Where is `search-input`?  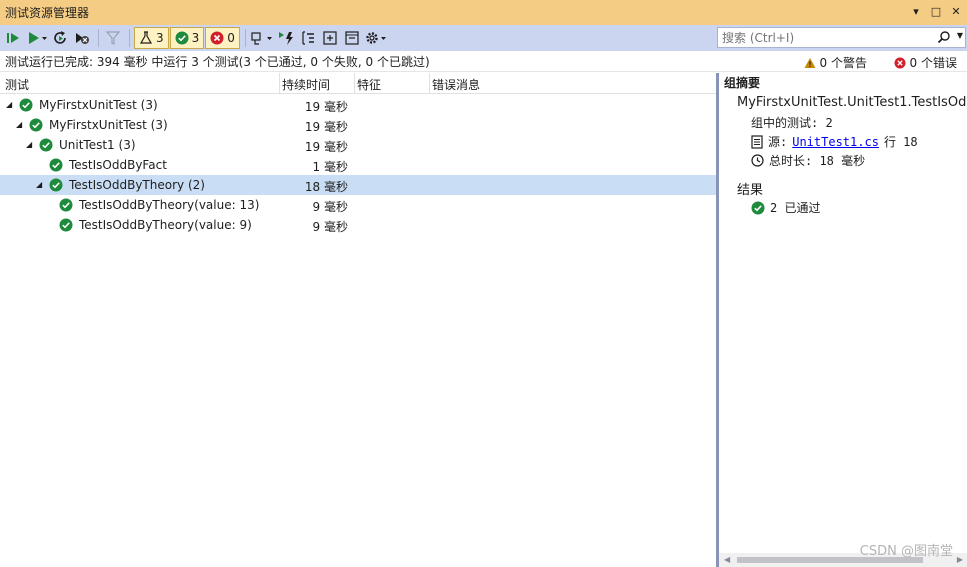 search-input is located at coordinates (825, 37).